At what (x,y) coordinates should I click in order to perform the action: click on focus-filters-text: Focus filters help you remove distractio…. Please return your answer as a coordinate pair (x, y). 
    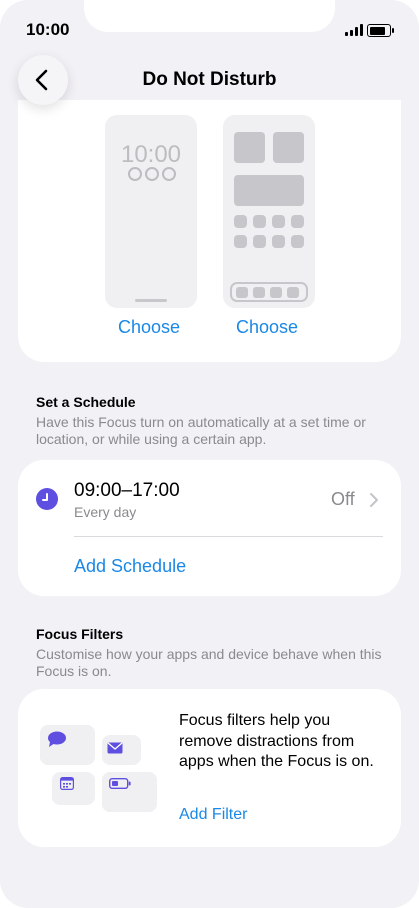
    Looking at the image, I should click on (276, 741).